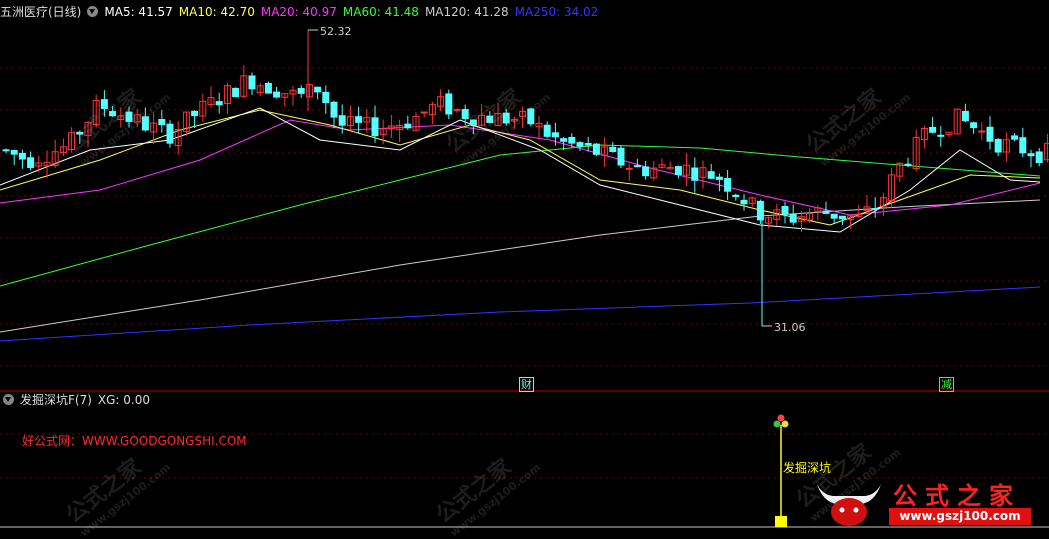 Image resolution: width=1049 pixels, height=539 pixels. I want to click on ma-line, so click(520, 314).